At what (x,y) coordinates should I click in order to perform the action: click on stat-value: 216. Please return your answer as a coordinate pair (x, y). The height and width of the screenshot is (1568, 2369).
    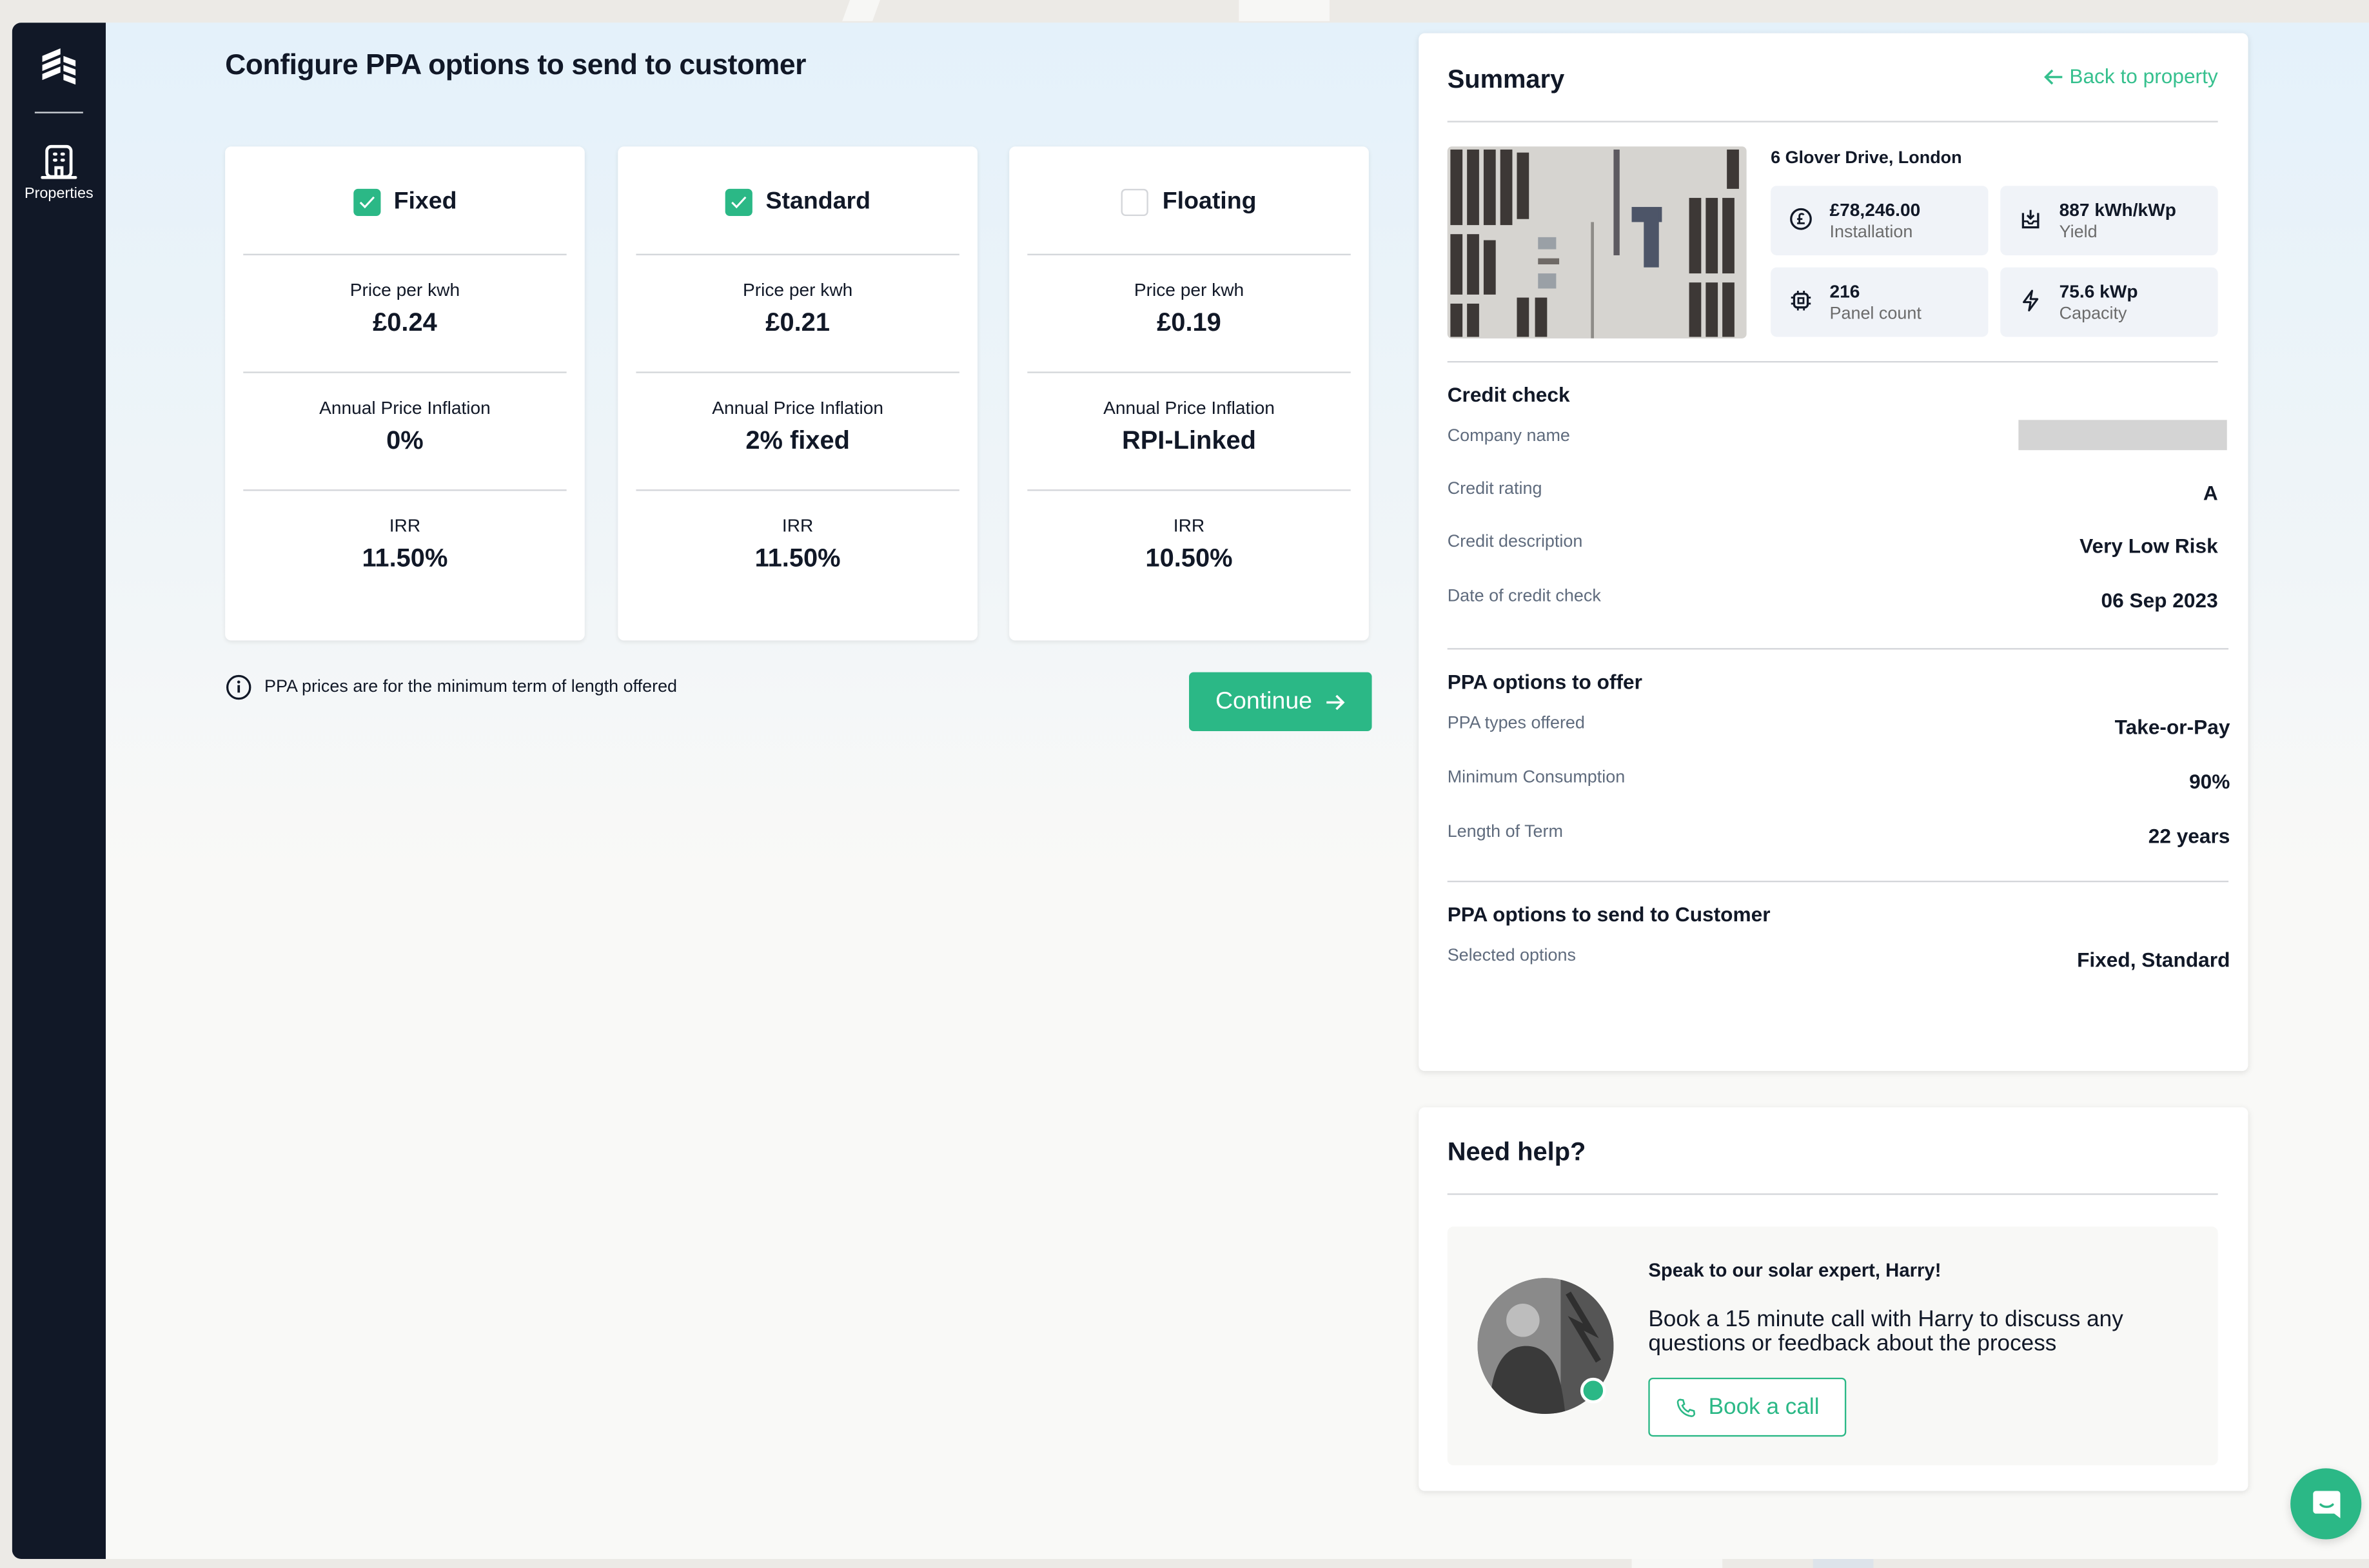
    Looking at the image, I should click on (1844, 291).